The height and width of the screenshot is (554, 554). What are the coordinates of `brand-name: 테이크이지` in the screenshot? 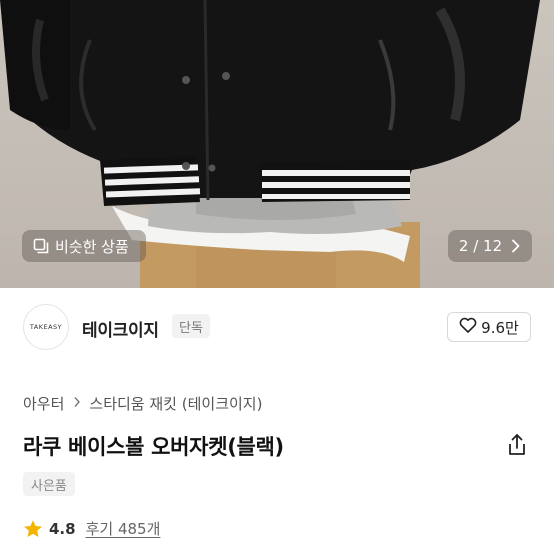 It's located at (120, 328).